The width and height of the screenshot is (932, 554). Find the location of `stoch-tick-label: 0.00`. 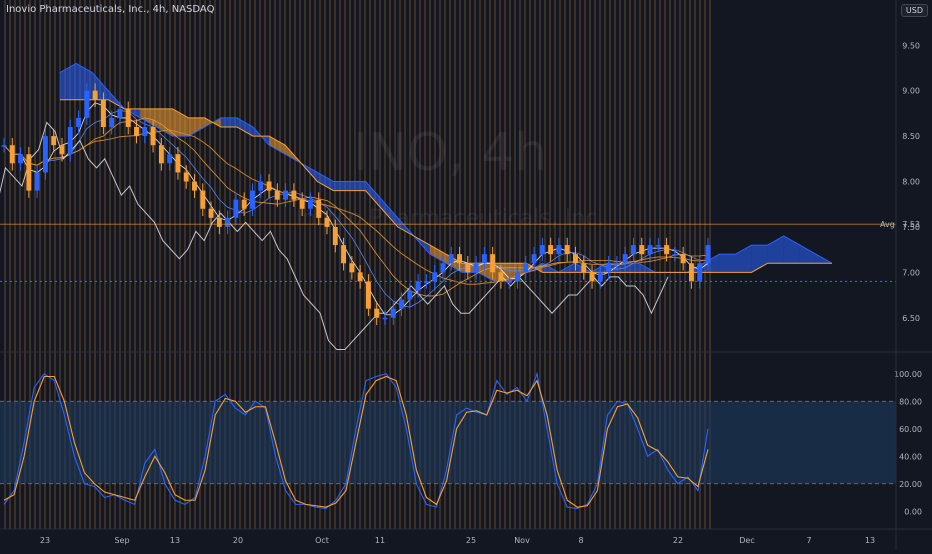

stoch-tick-label: 0.00 is located at coordinates (913, 511).